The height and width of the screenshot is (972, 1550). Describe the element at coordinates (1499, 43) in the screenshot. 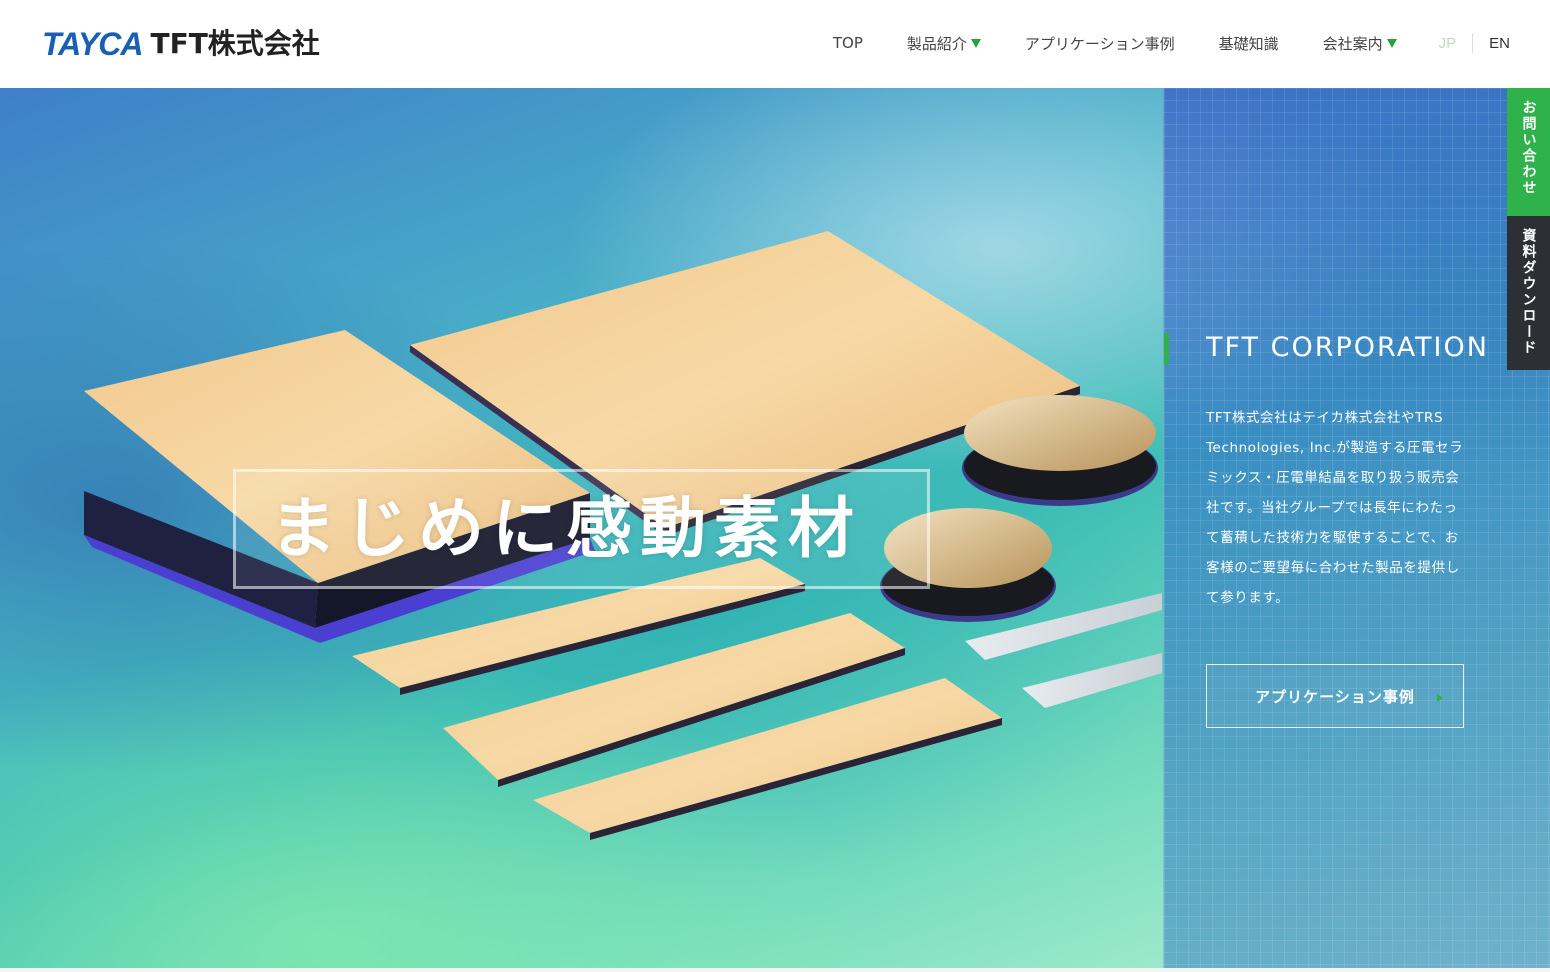

I see `lang-en-link: EN` at that location.